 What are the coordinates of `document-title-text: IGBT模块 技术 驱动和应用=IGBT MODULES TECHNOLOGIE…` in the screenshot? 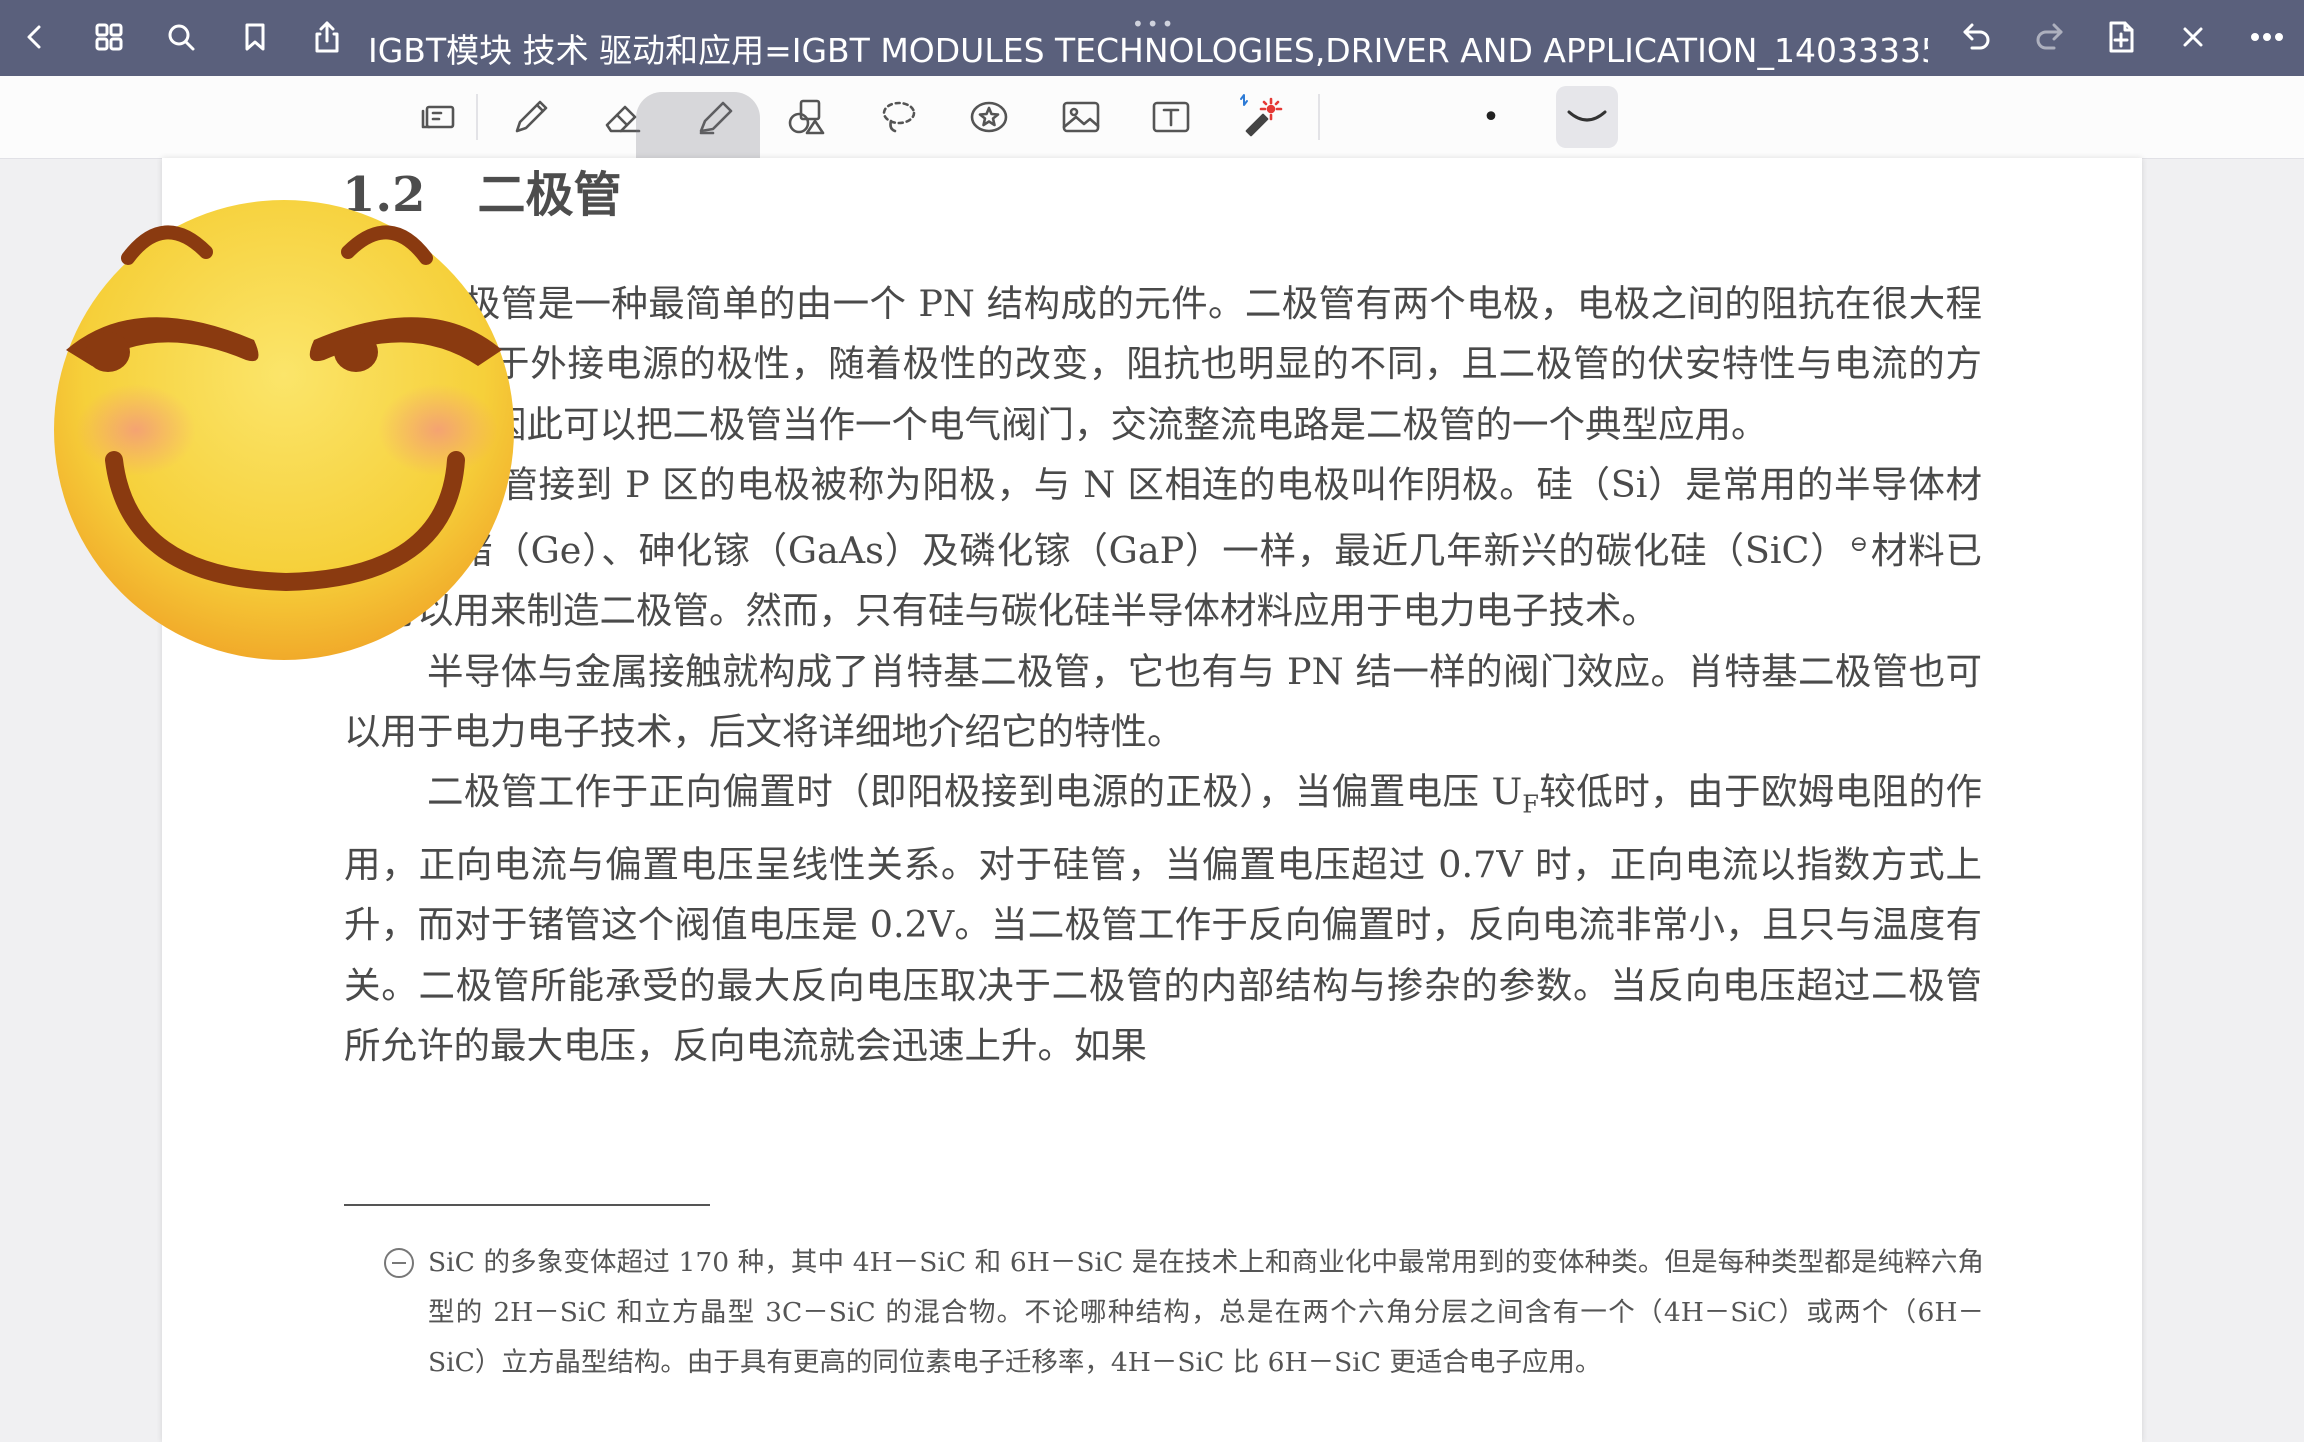 It's located at (1148, 50).